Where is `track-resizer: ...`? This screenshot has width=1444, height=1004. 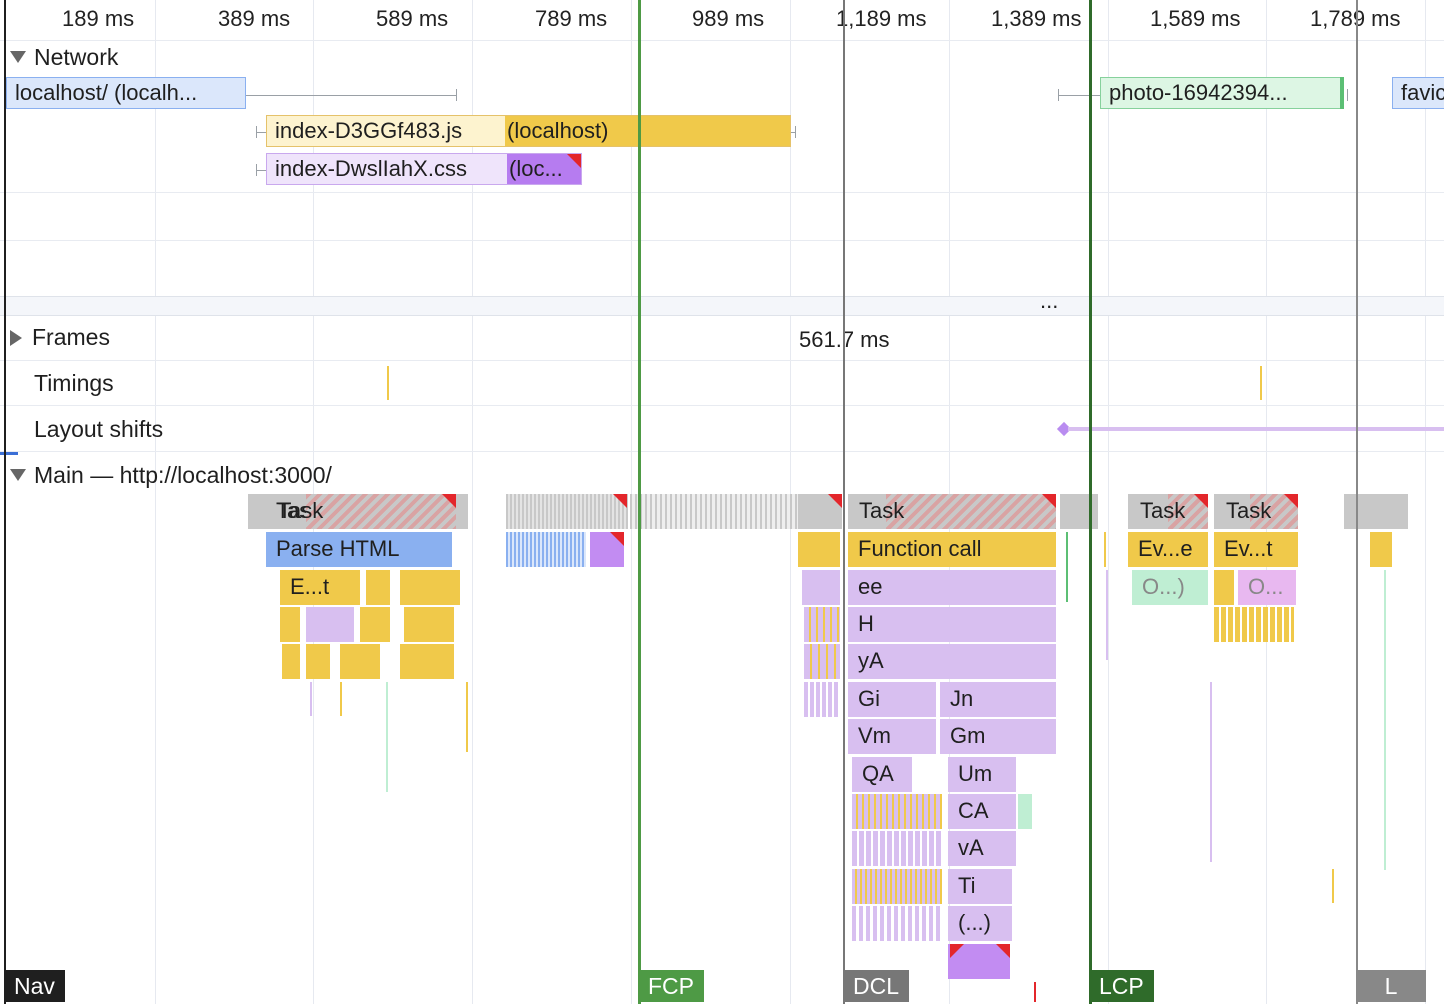
track-resizer: ... is located at coordinates (722, 302).